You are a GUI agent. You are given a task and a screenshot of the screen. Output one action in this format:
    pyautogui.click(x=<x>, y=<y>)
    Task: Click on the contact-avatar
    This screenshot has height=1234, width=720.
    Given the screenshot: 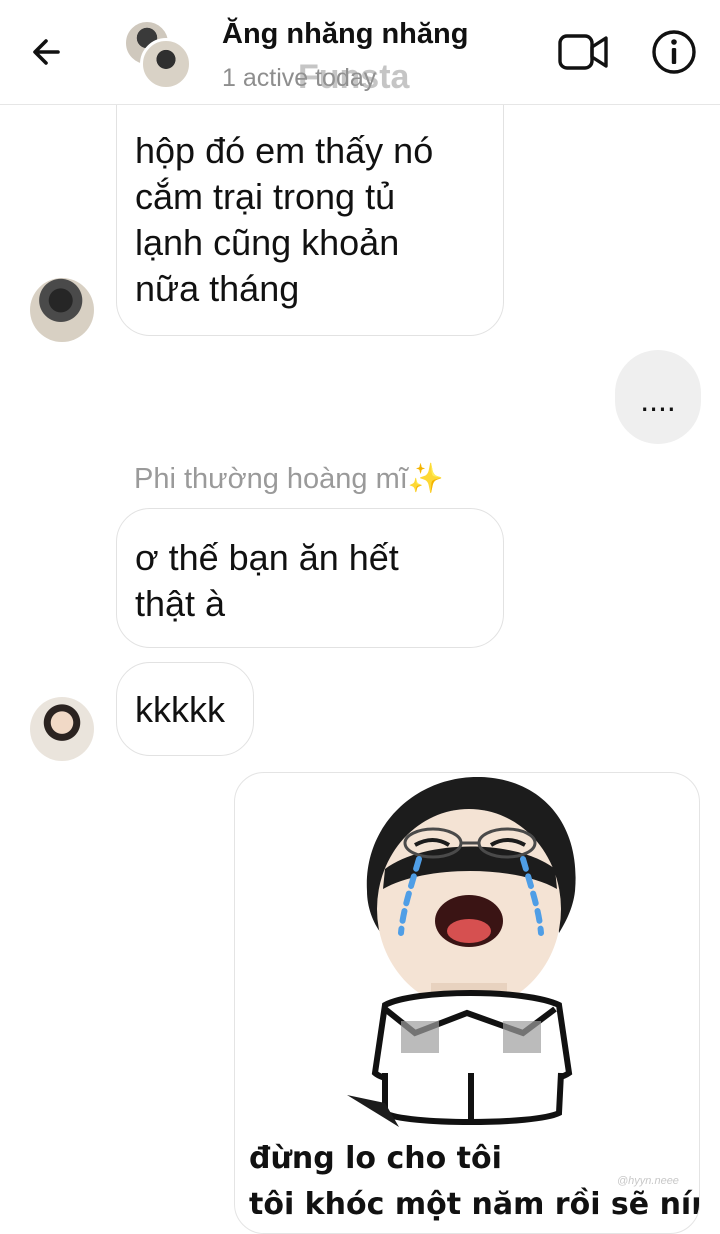 What is the action you would take?
    pyautogui.click(x=158, y=55)
    